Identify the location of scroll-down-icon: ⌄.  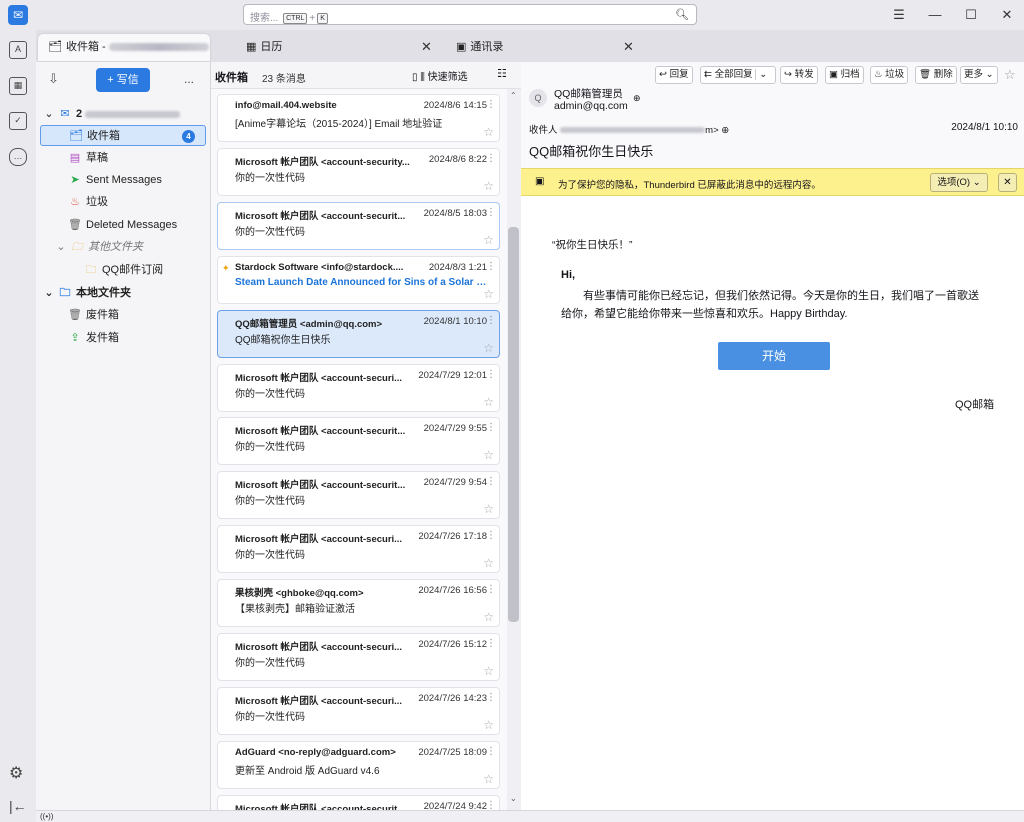
(513, 798).